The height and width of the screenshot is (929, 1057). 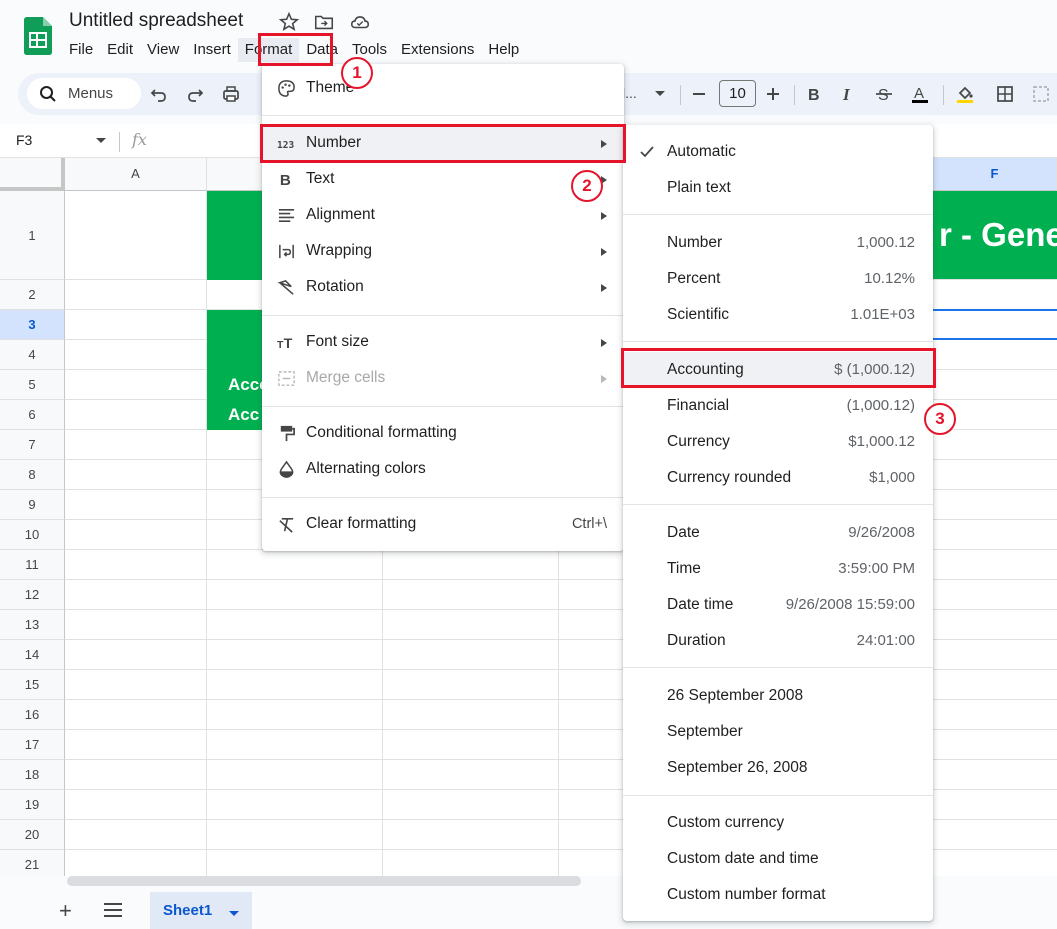 What do you see at coordinates (443, 88) in the screenshot?
I see `format-menu-theme: Theme` at bounding box center [443, 88].